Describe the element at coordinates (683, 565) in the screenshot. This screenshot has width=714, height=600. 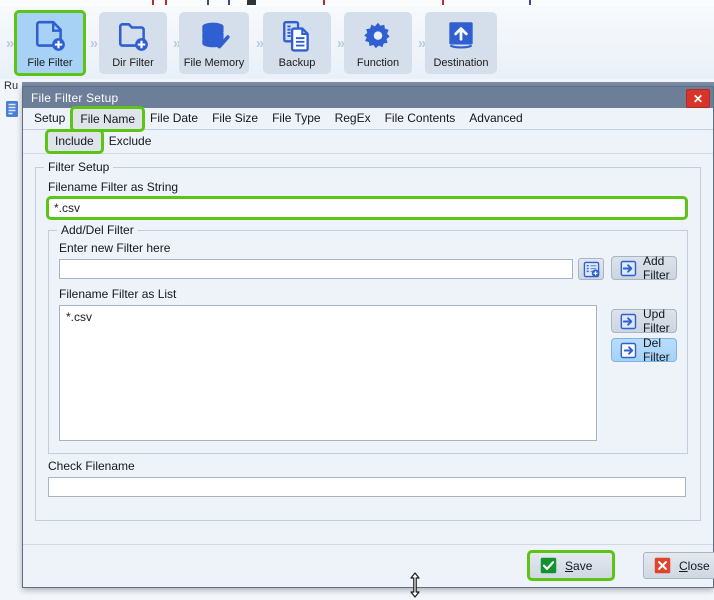
I see `close-accel: C` at that location.